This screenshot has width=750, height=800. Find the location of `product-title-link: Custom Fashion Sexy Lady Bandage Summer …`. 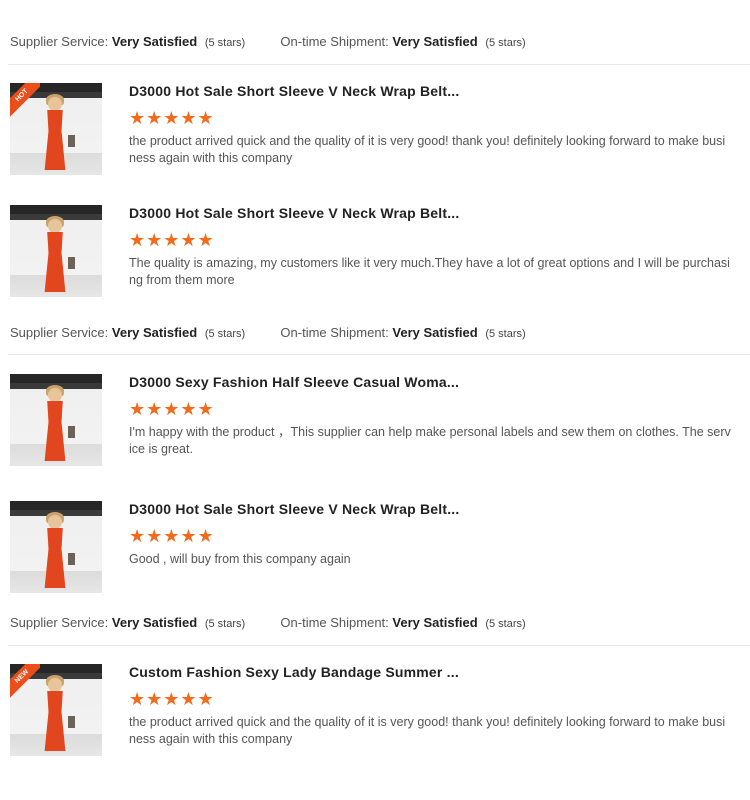

product-title-link: Custom Fashion Sexy Lady Bandage Summer … is located at coordinates (294, 672).